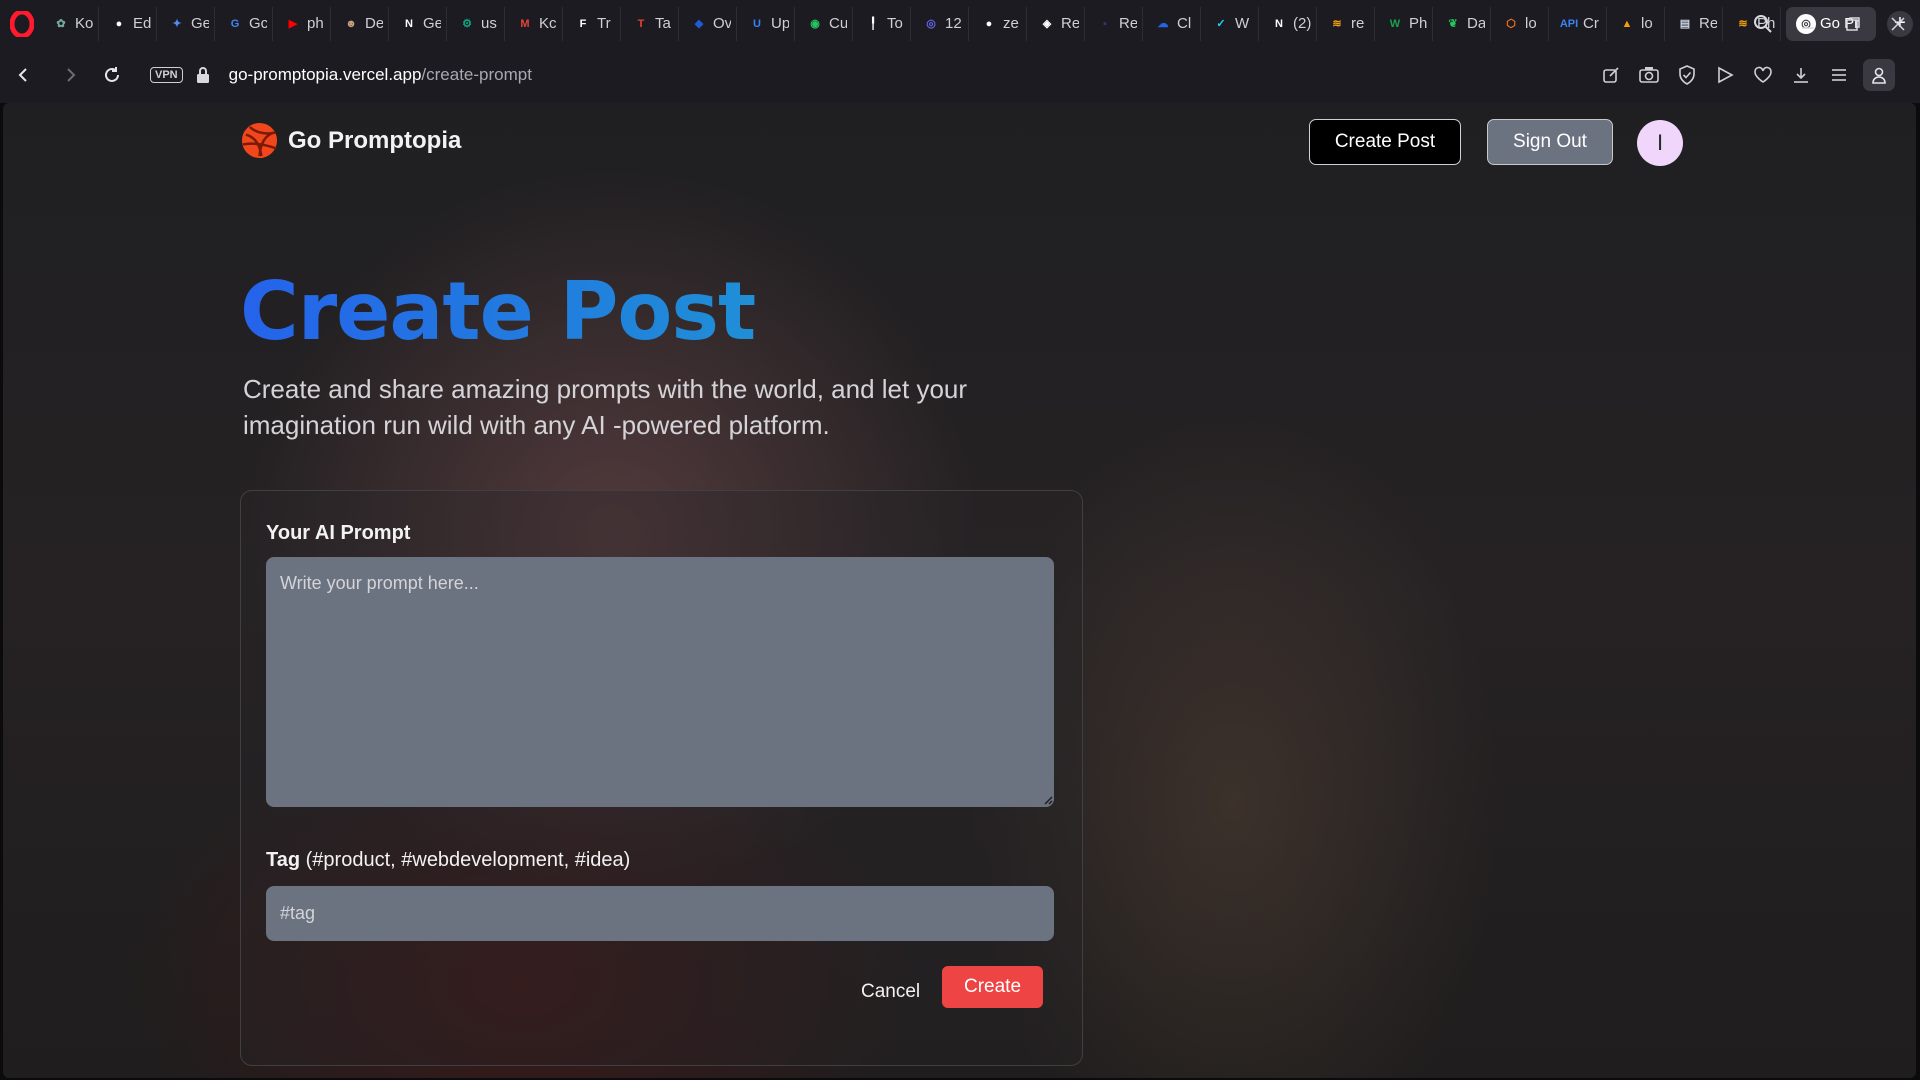 The image size is (1920, 1080). I want to click on user-avatar: I, so click(1660, 143).